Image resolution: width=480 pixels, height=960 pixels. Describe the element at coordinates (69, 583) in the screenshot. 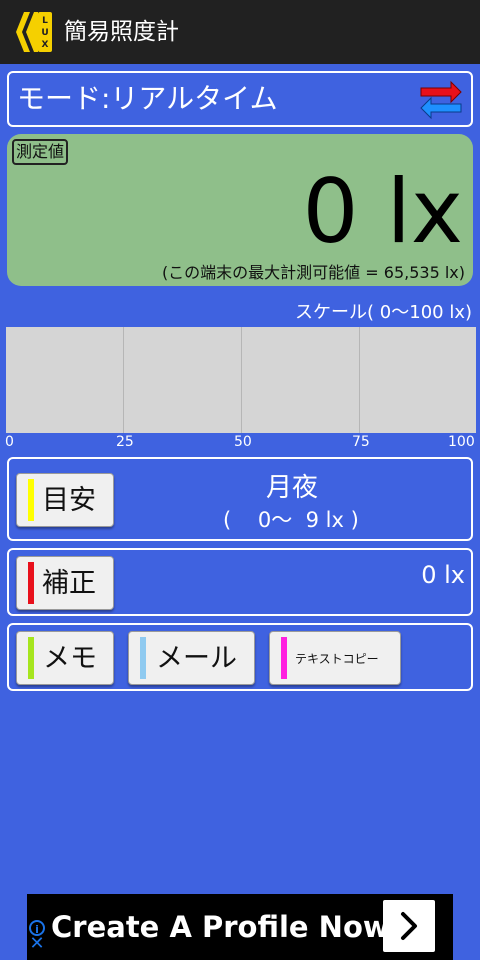

I see `correction-button-label: 補正` at that location.